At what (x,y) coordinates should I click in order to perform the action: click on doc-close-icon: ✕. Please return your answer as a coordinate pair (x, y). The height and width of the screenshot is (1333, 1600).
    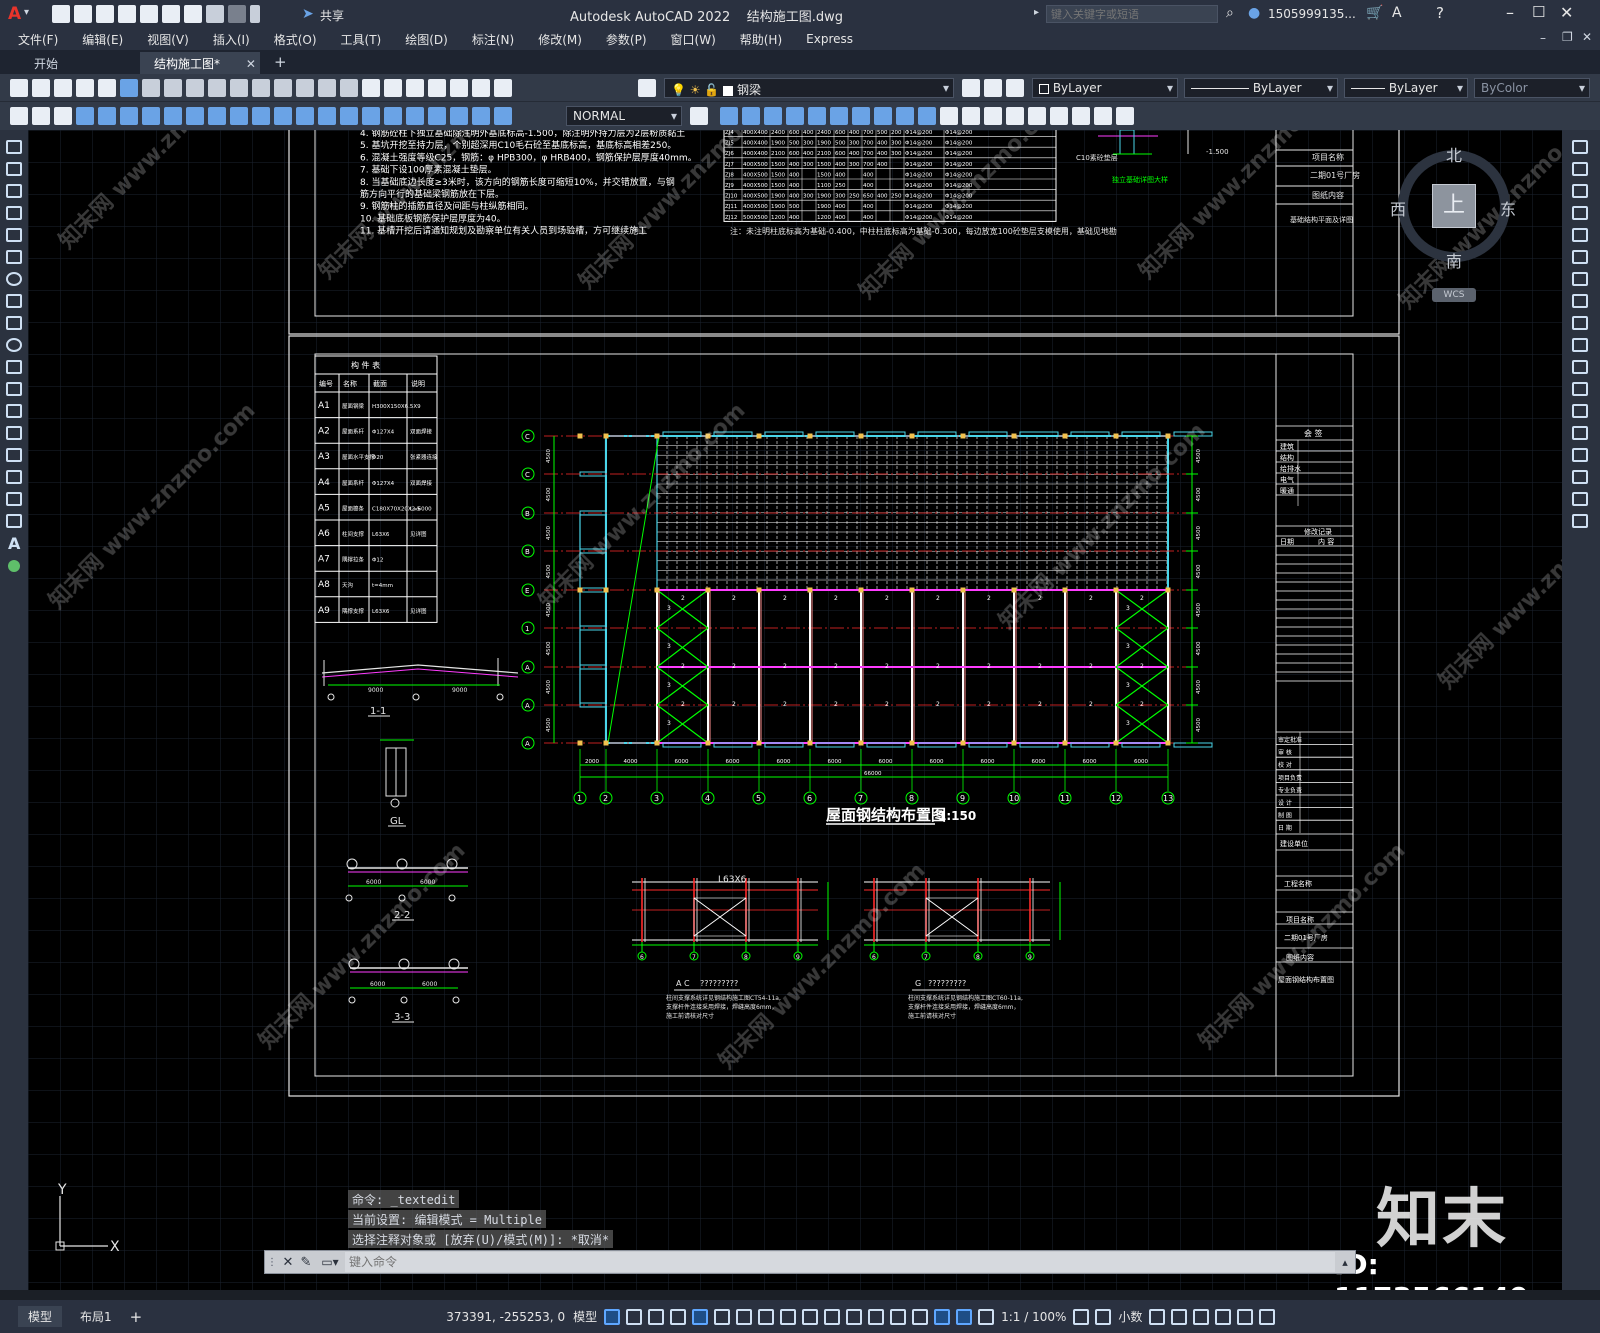
    Looking at the image, I should click on (1587, 37).